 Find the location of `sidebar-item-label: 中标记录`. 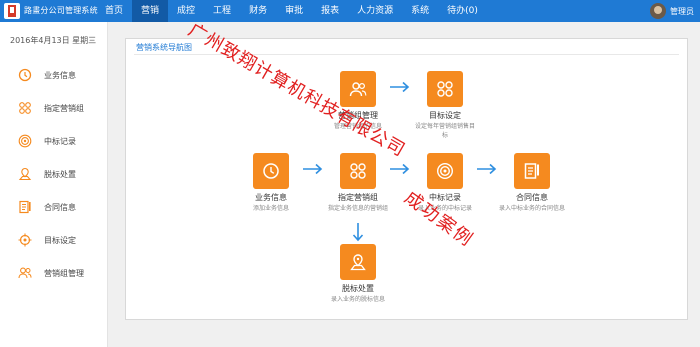

sidebar-item-label: 中标记录 is located at coordinates (60, 141).